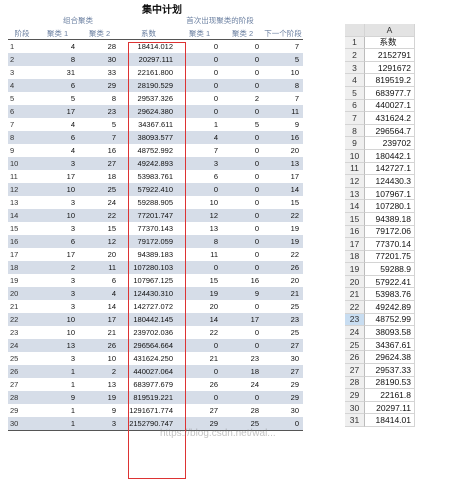 The width and height of the screenshot is (449, 479). Describe the element at coordinates (390, 257) in the screenshot. I see `sheet-cell: 77201.75` at that location.